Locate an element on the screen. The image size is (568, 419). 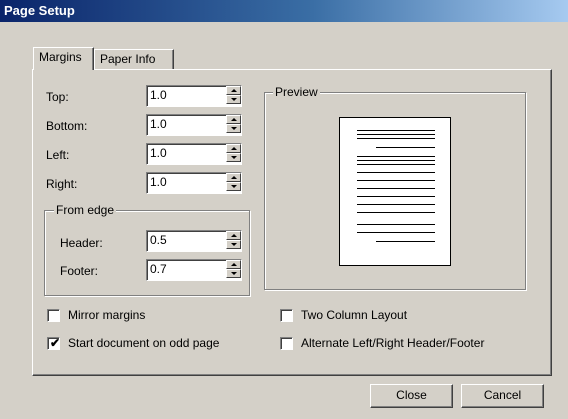
window-title: Page Setup is located at coordinates (39, 10).